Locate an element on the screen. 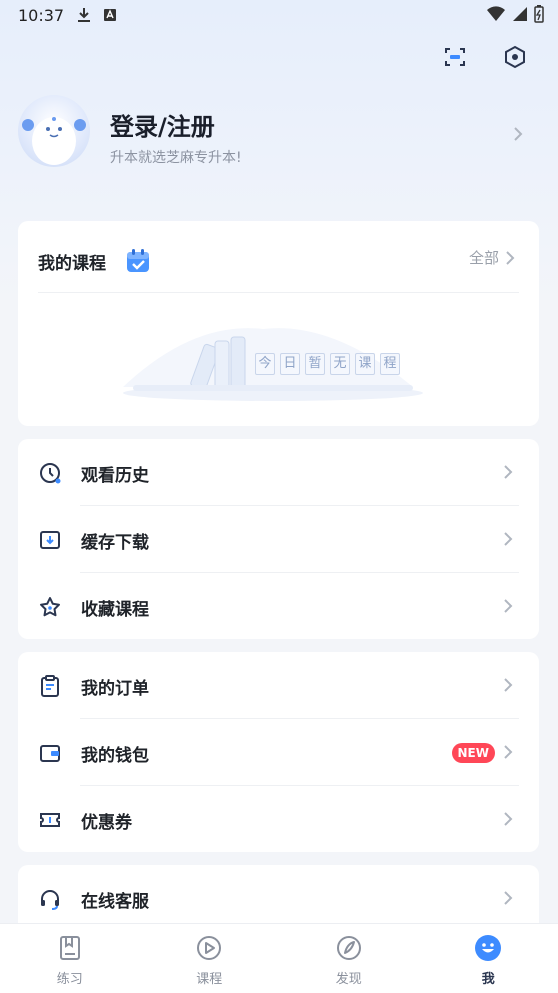 The width and height of the screenshot is (558, 993). menu-item-my-wallet: 我的钱包 NEW is located at coordinates (278, 752).